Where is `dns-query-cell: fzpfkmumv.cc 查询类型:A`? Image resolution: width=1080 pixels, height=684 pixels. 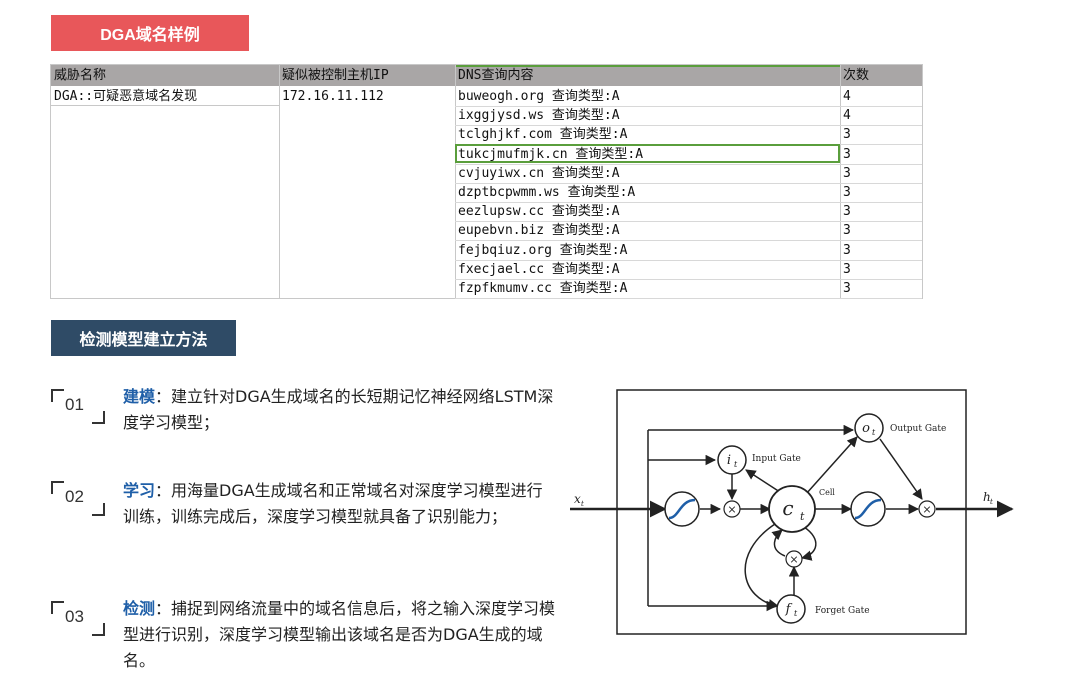
dns-query-cell: fzpfkmumv.cc 查询类型:A is located at coordinates (543, 288).